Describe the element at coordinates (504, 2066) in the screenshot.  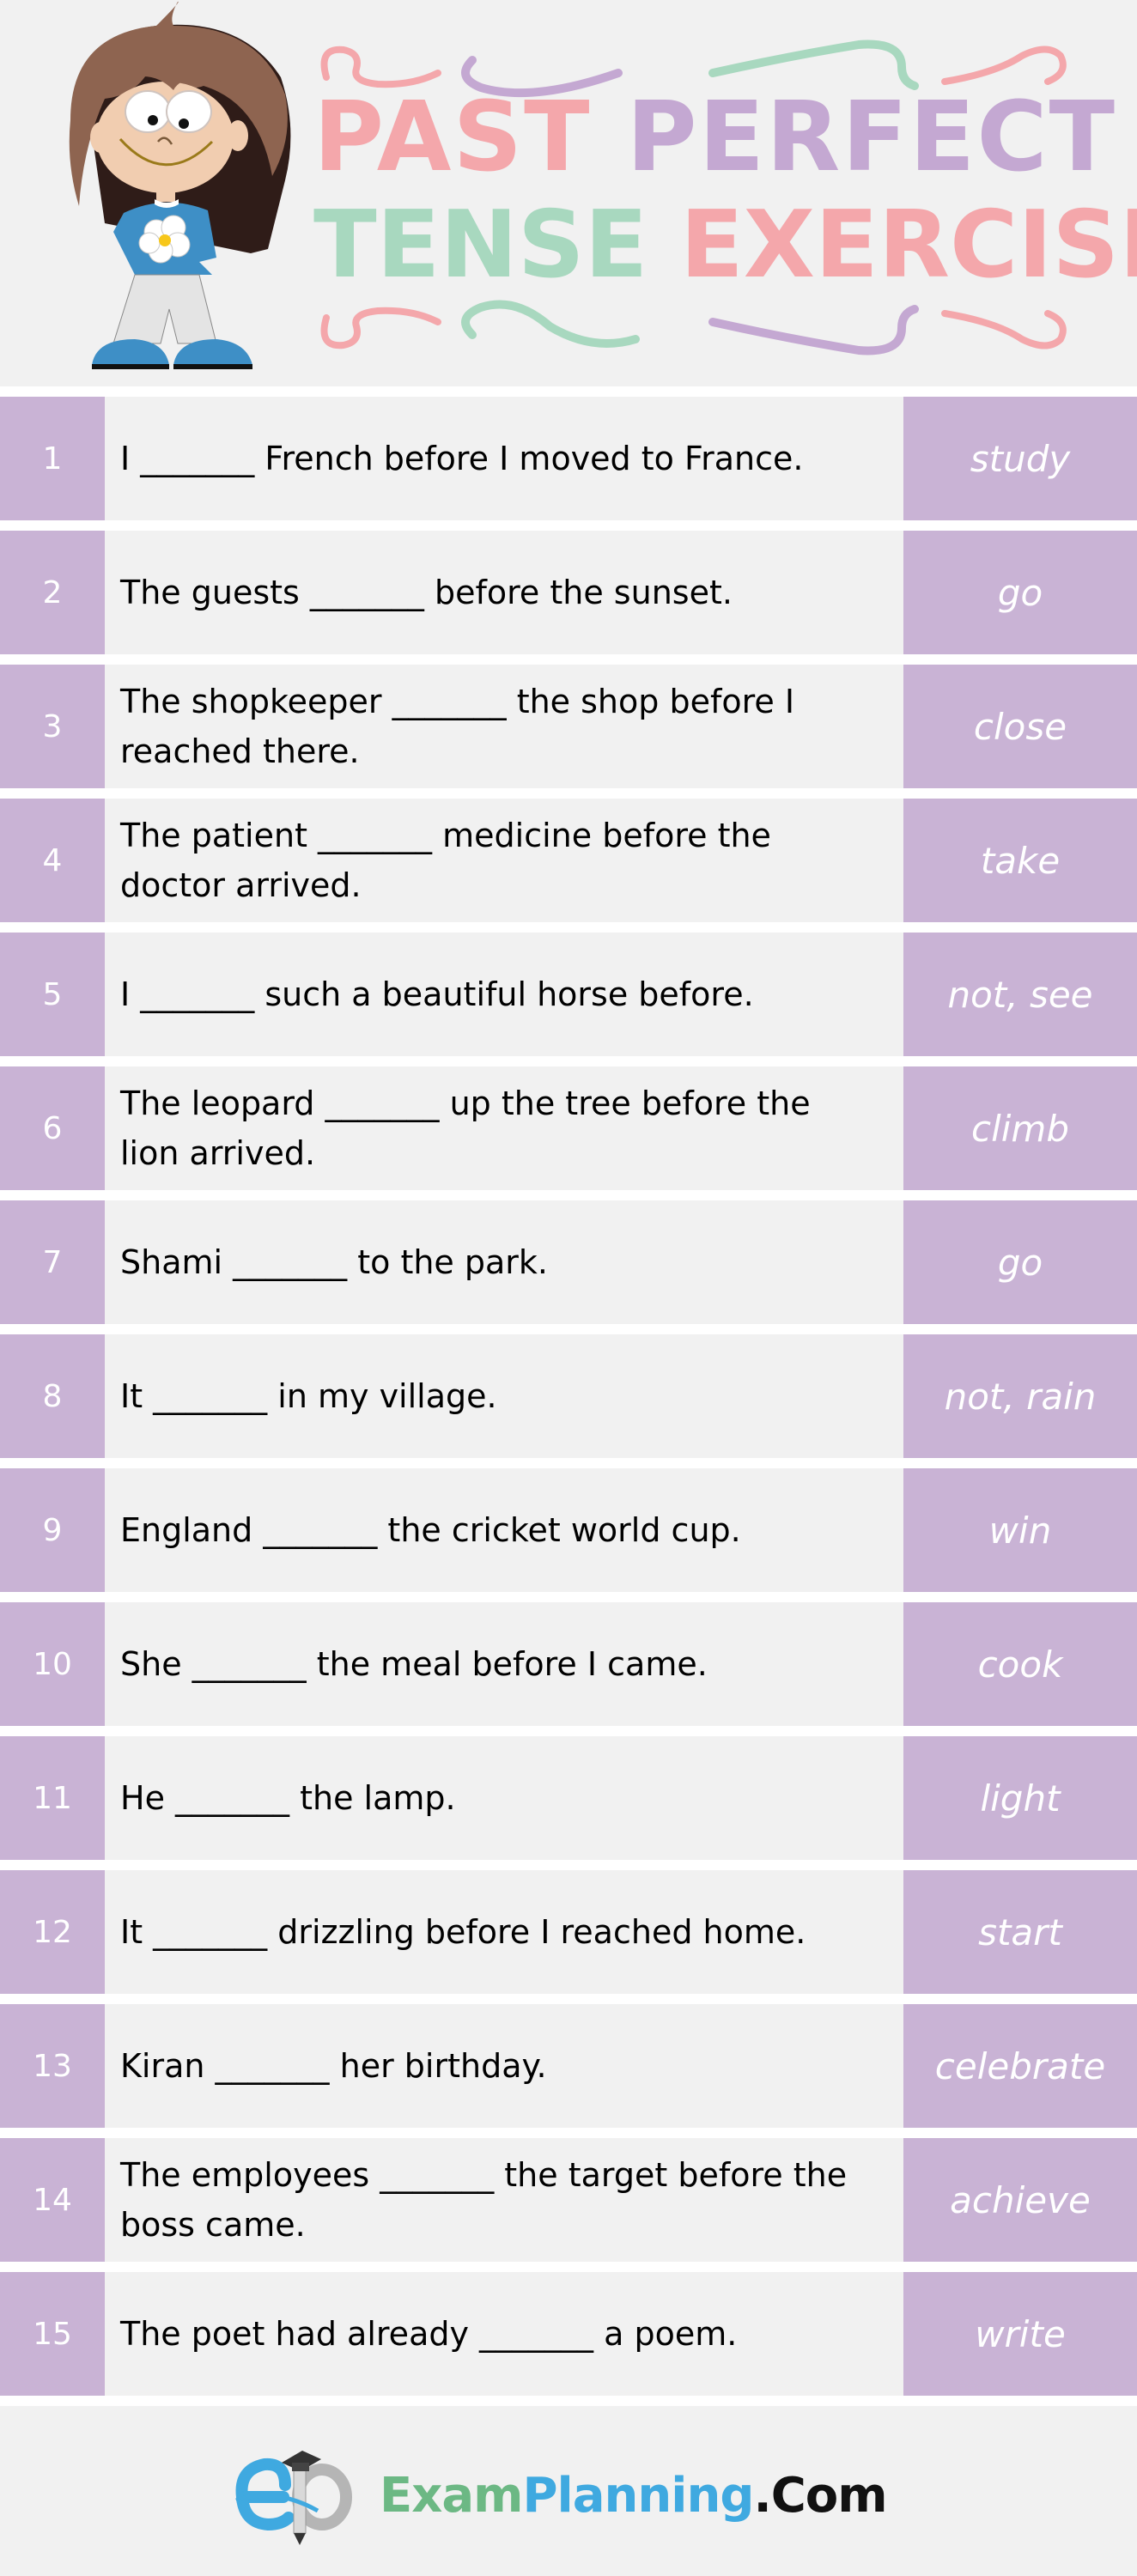
I see `exercise-sentence: Kiran _______ her birthday.` at that location.